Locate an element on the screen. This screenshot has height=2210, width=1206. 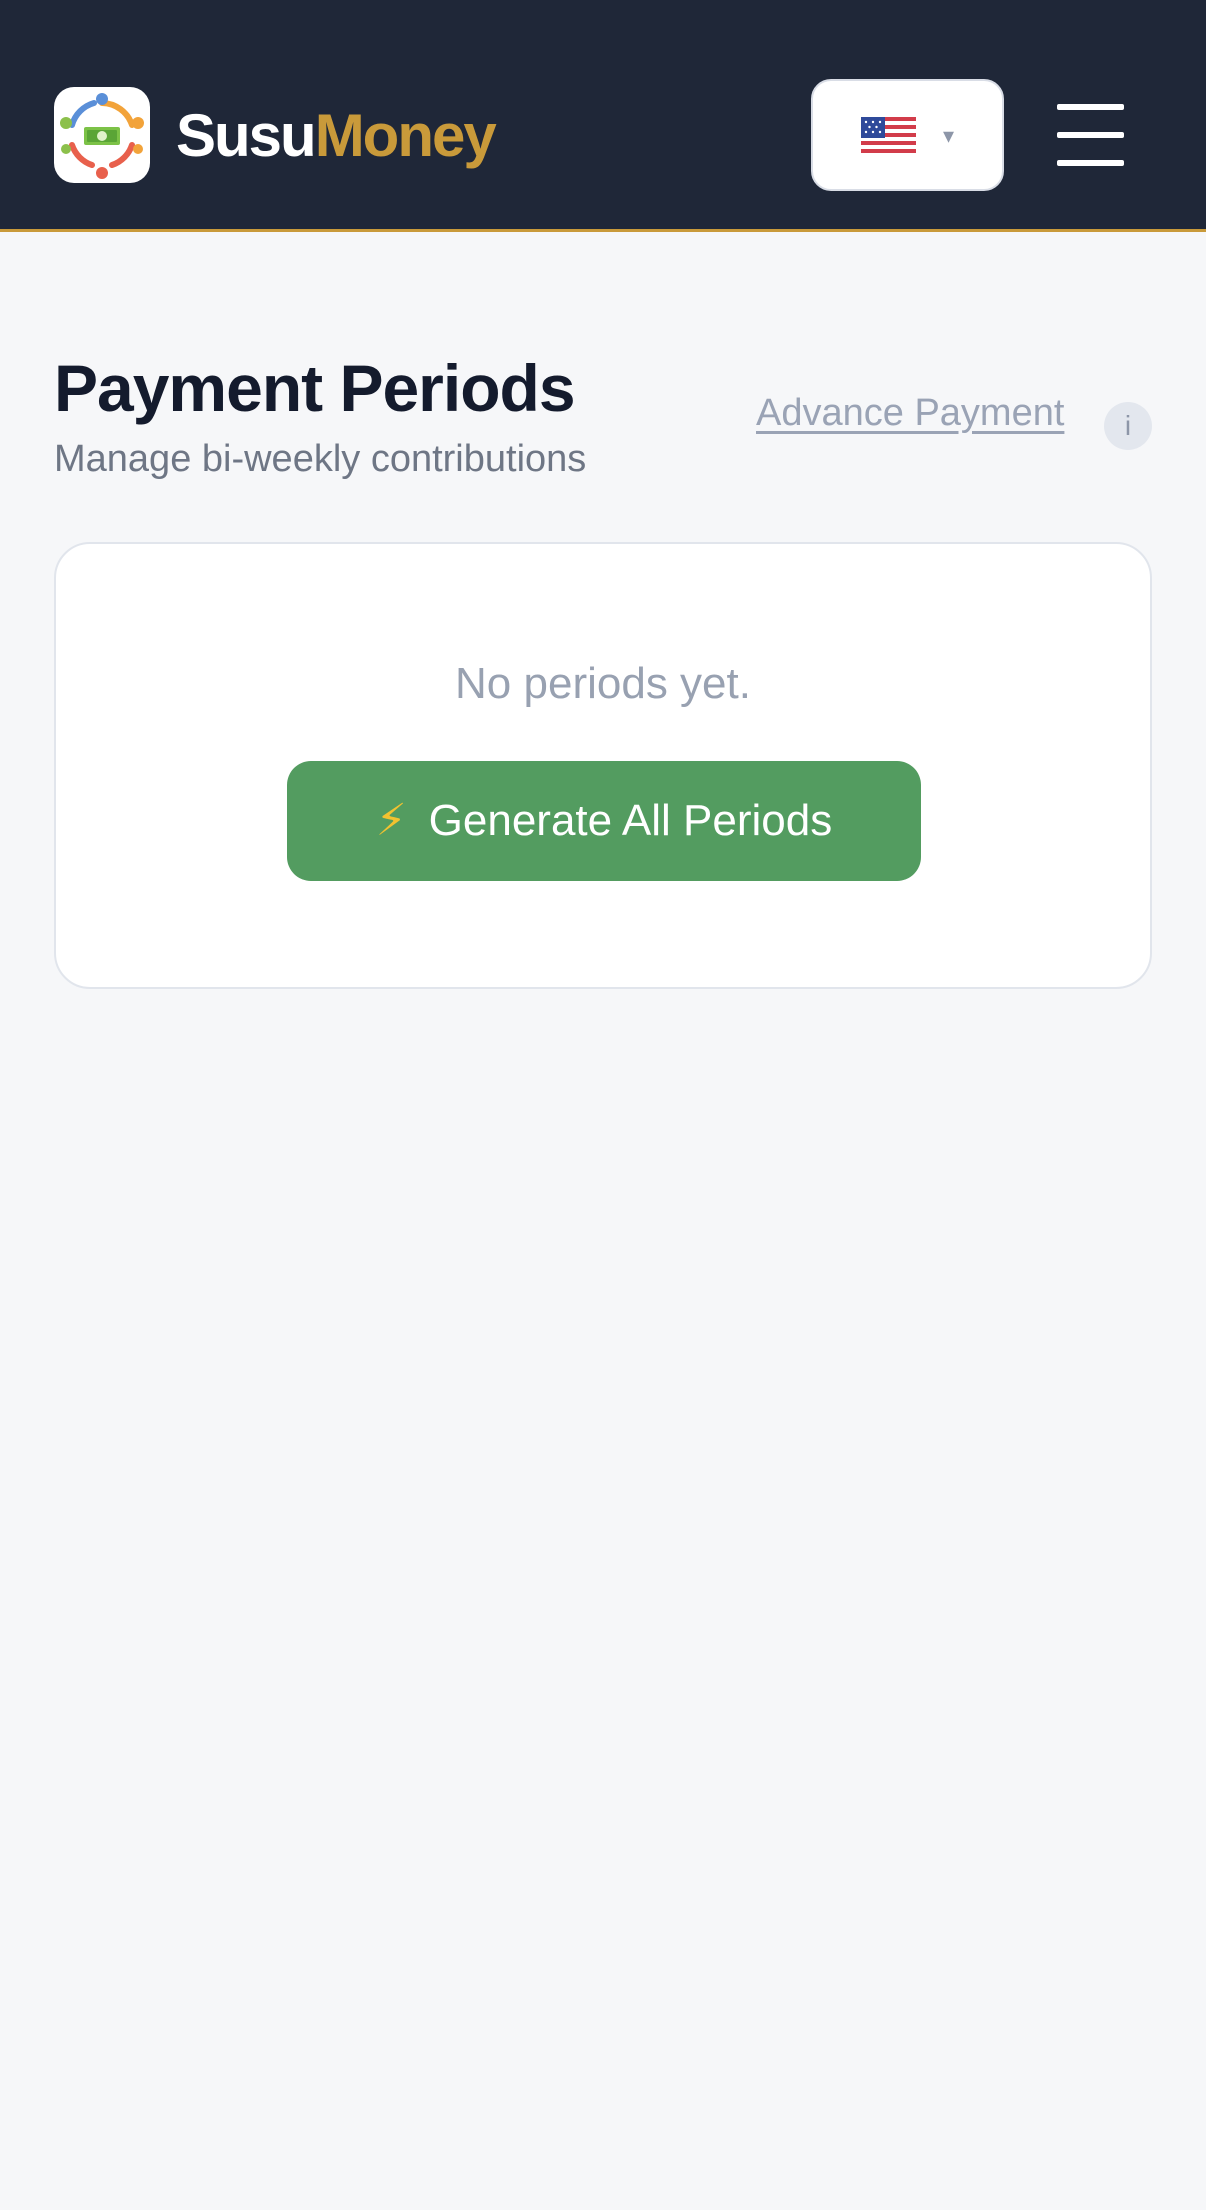
community-money-logo-icon is located at coordinates (102, 136).